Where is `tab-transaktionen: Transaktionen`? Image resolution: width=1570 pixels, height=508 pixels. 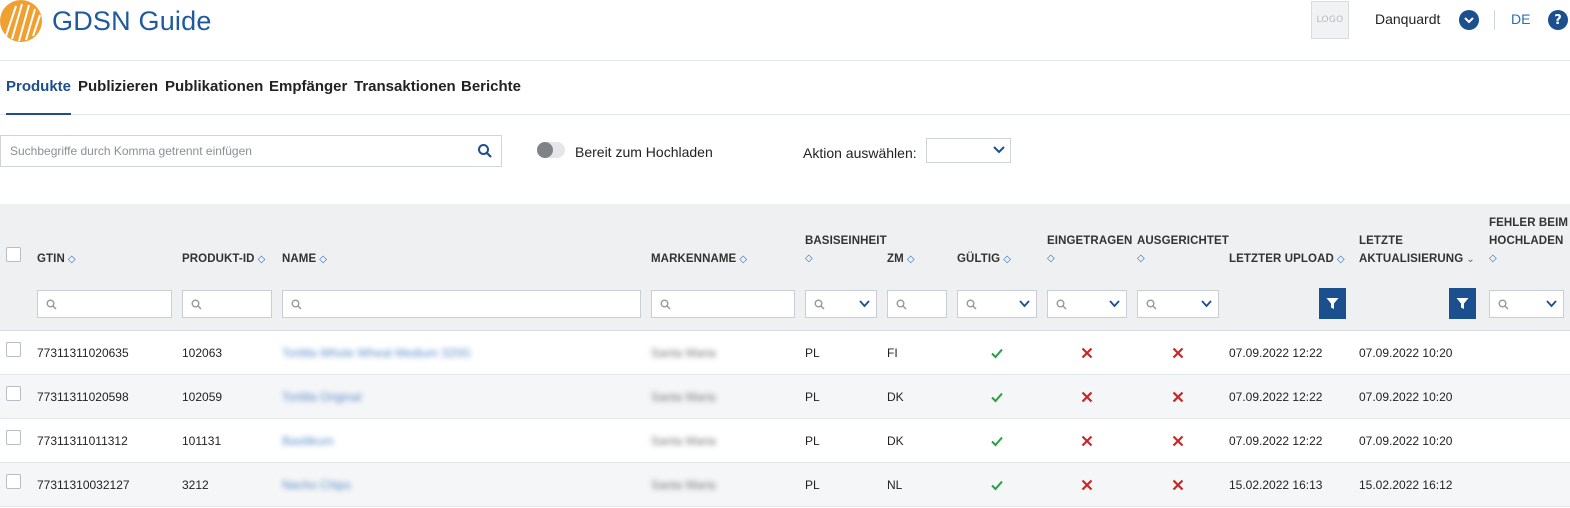 tab-transaktionen: Transaktionen is located at coordinates (405, 96).